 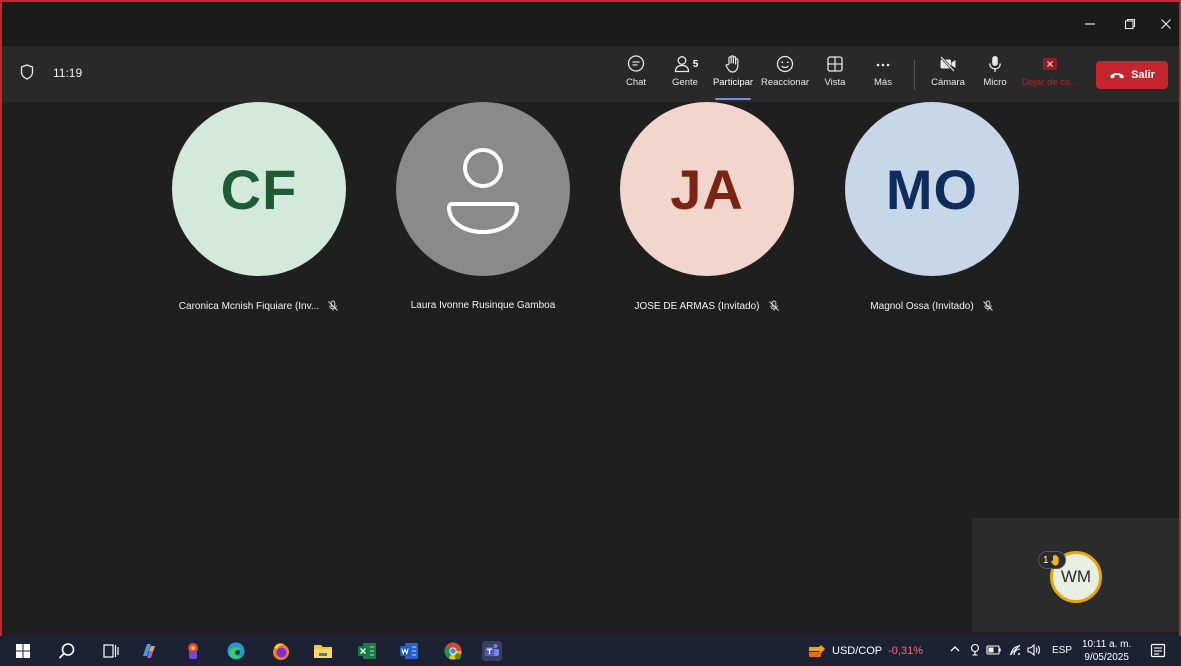 I want to click on app-icon, so click(x=193, y=651).